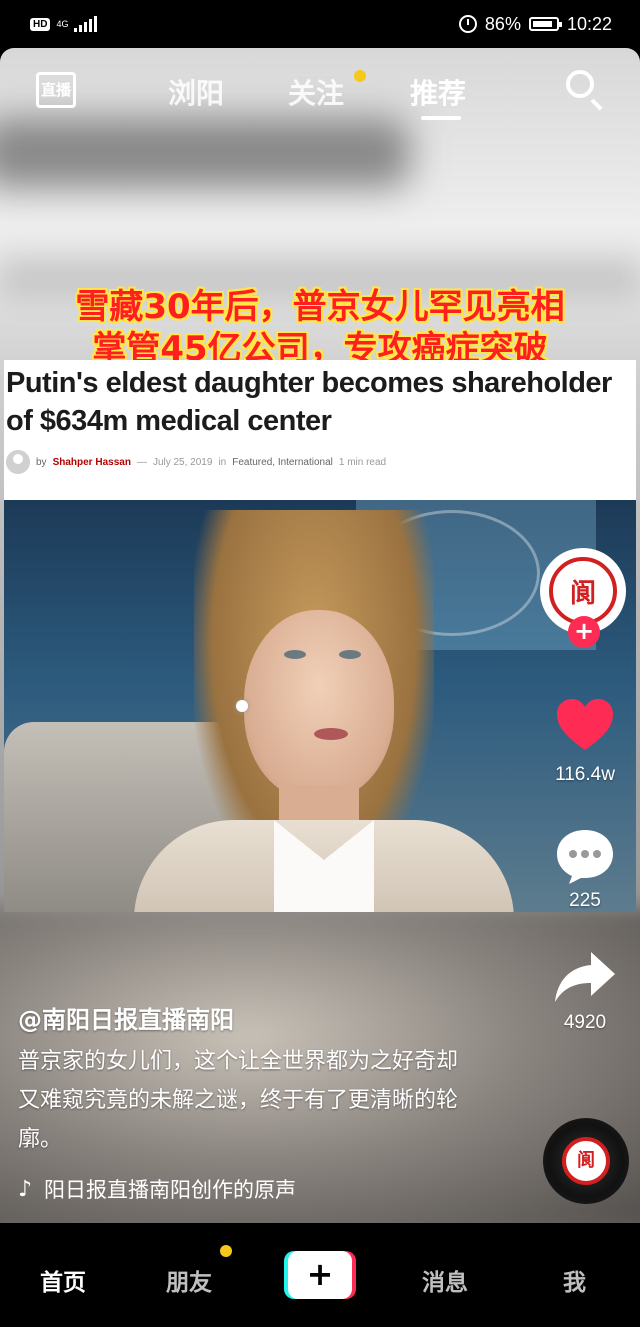 The image size is (640, 1327). I want to click on byline-prefix: by, so click(41, 462).